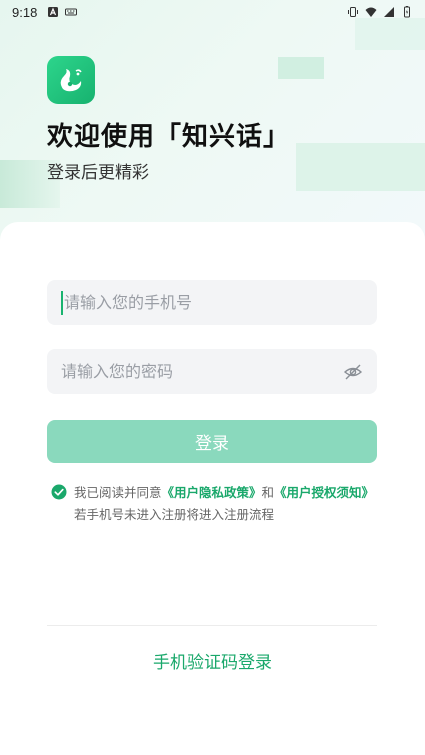 The image size is (425, 755). Describe the element at coordinates (59, 492) in the screenshot. I see `check-circle-icon` at that location.